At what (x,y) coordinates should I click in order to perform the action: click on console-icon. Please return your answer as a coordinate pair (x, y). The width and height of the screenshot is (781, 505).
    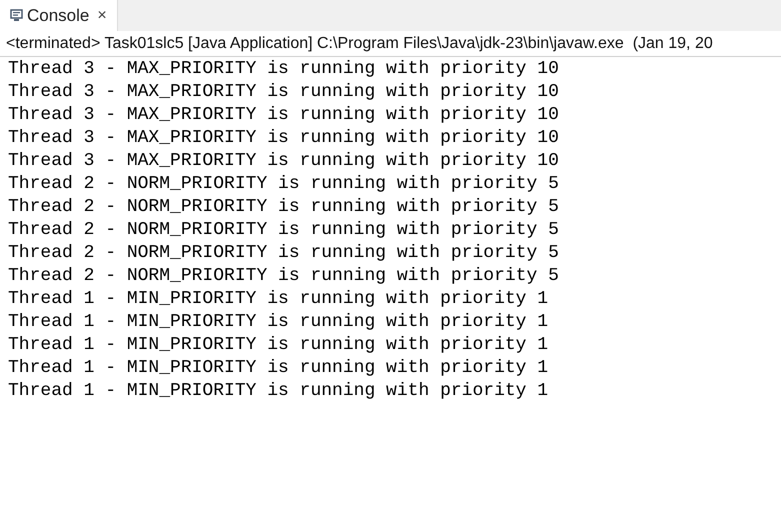
    Looking at the image, I should click on (16, 15).